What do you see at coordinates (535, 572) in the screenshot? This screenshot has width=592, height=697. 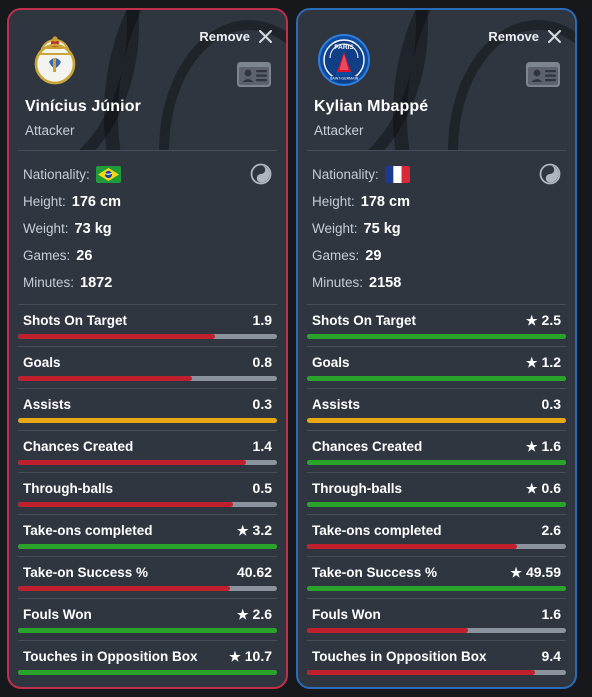 I see `stat-value: ★ 49.59` at bounding box center [535, 572].